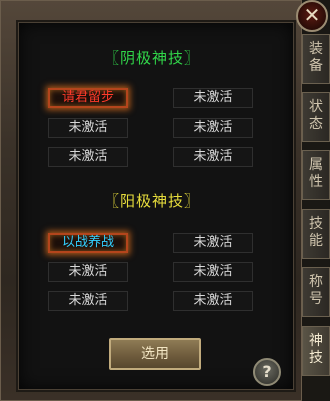  I want to click on yin-section-title: 〖阴极神技〗, so click(151, 58).